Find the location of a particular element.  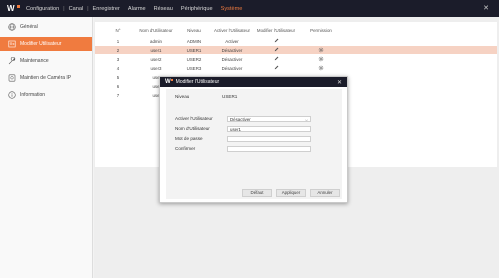

cell-number: 3 is located at coordinates (118, 59).